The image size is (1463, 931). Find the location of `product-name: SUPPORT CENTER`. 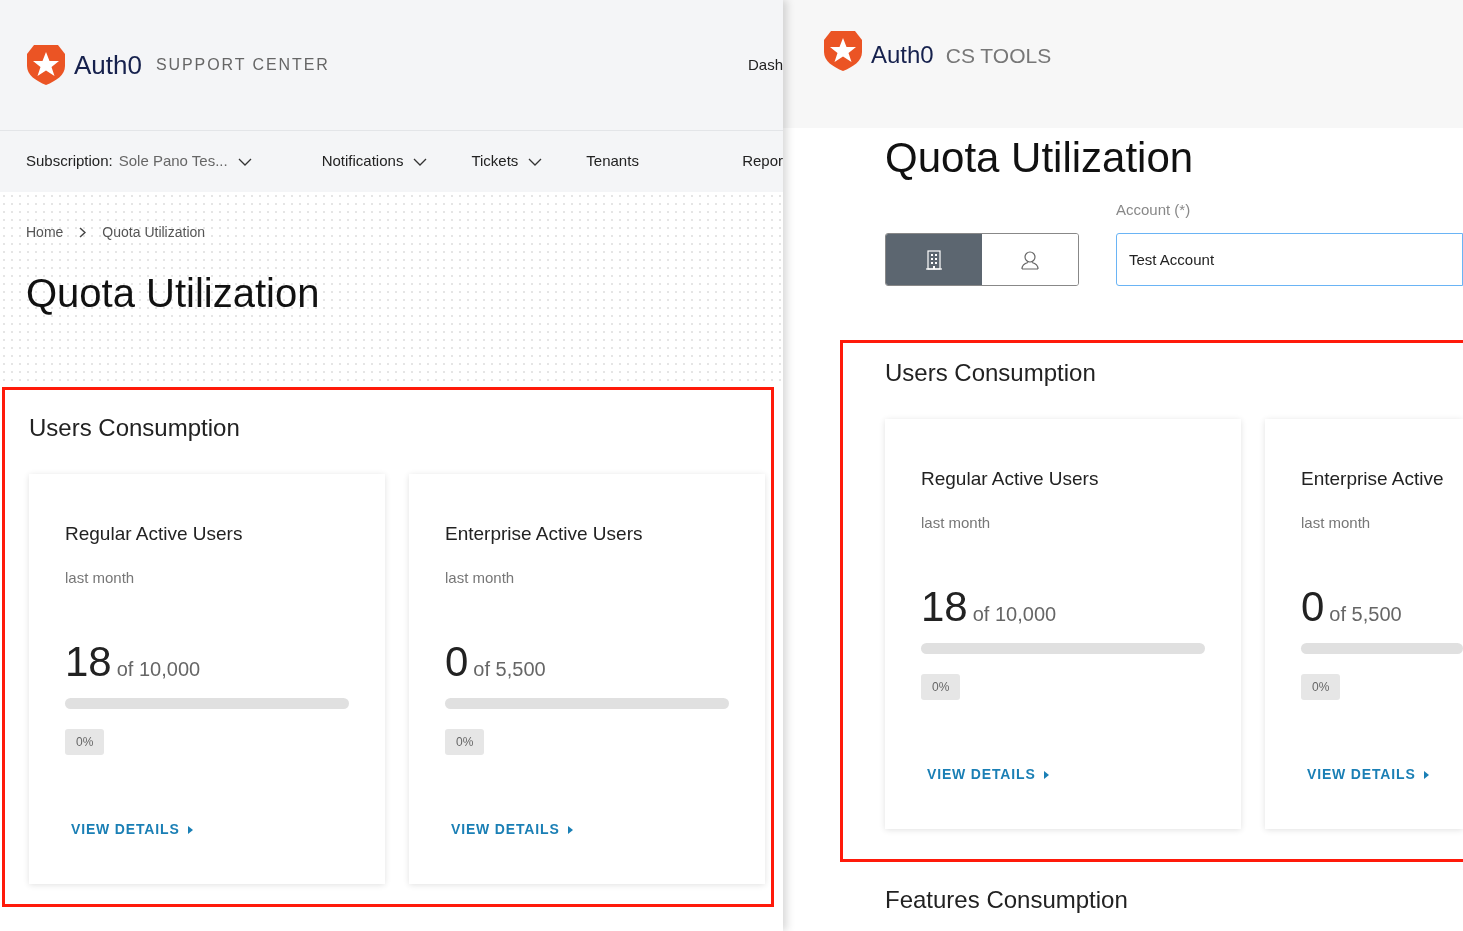

product-name: SUPPORT CENTER is located at coordinates (242, 65).